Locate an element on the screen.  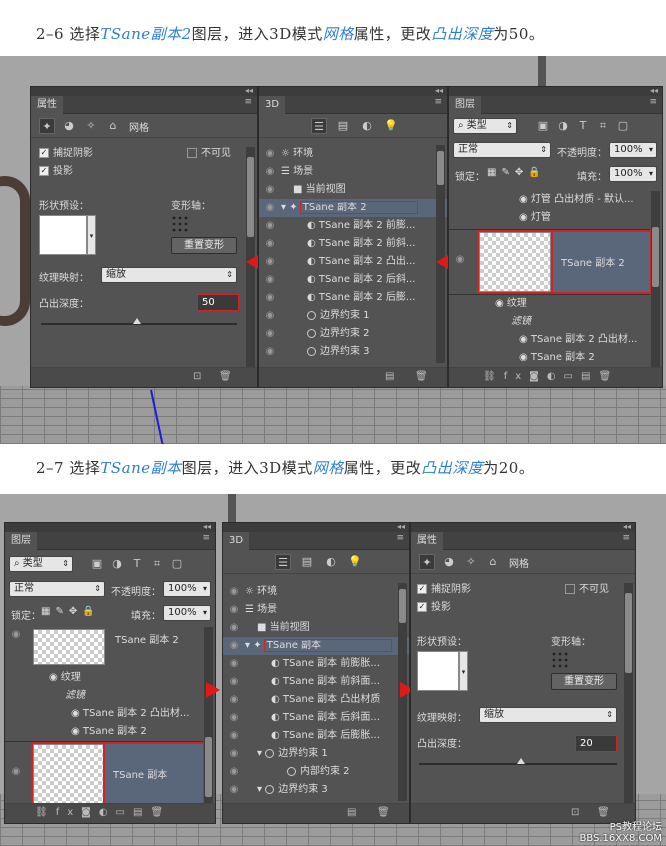
list-item: ◉ TSane 副本 2 is located at coordinates (555, 358).